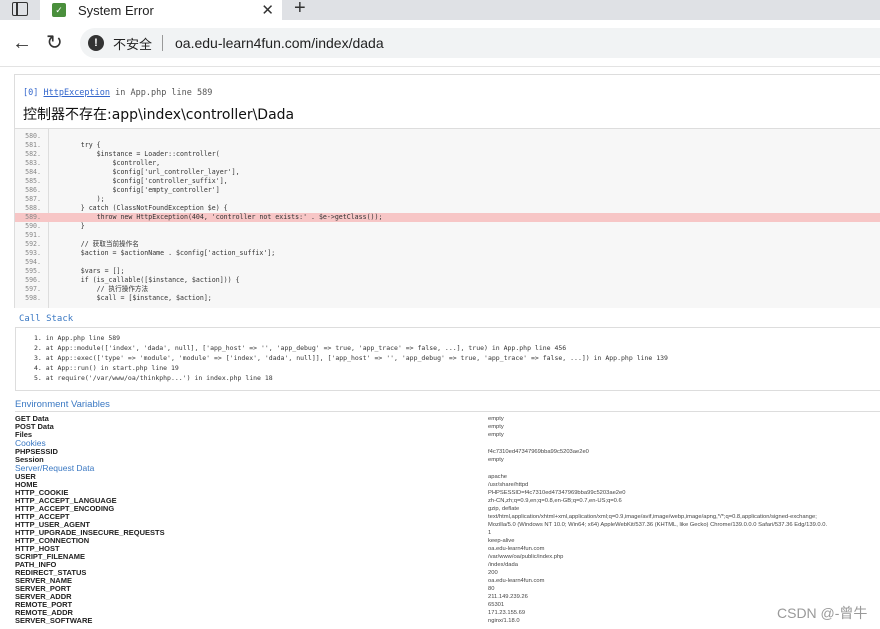 This screenshot has width=880, height=629. Describe the element at coordinates (33, 145) in the screenshot. I see `line-number: 581.` at that location.